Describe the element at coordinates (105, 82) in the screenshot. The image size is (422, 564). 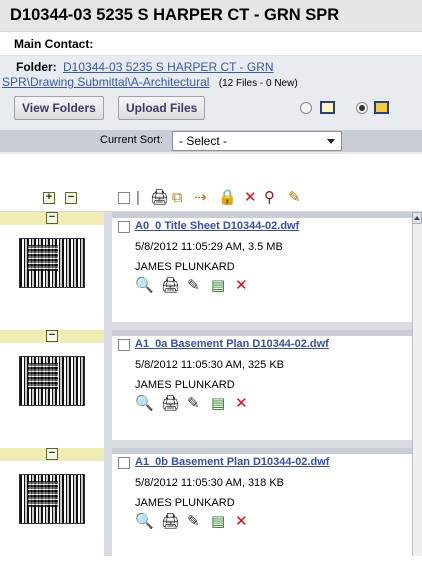
I see `folder-path-link-2: SPR\Drawing Submittal\A-Architectural` at that location.